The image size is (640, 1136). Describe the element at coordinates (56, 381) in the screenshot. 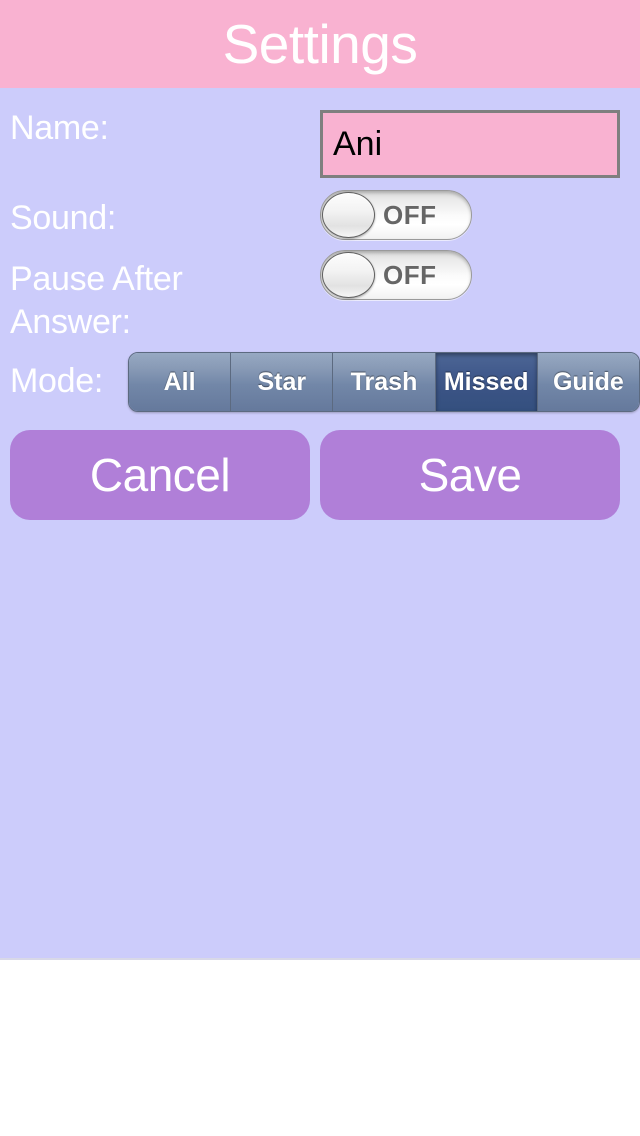

I see `mode-label: Mode:` at that location.